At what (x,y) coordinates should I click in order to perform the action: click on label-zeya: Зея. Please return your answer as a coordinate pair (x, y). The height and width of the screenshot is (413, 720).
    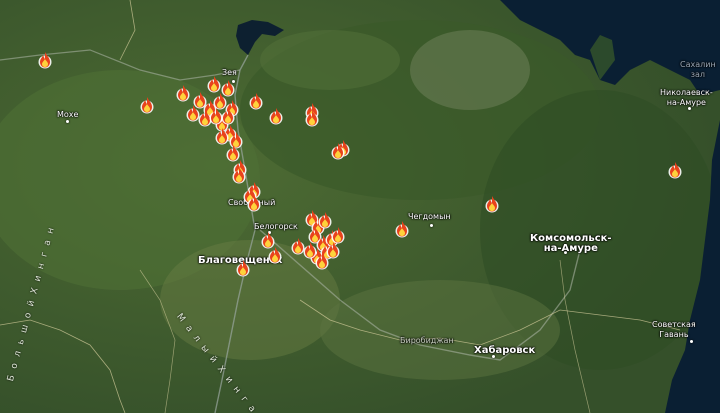
    Looking at the image, I should click on (229, 72).